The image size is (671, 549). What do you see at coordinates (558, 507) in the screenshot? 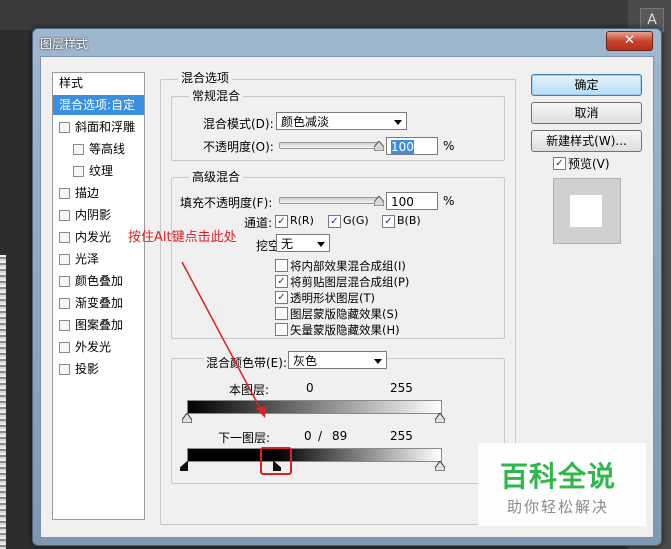
I see `watermark-subtitle: 助你轻松解决` at bounding box center [558, 507].